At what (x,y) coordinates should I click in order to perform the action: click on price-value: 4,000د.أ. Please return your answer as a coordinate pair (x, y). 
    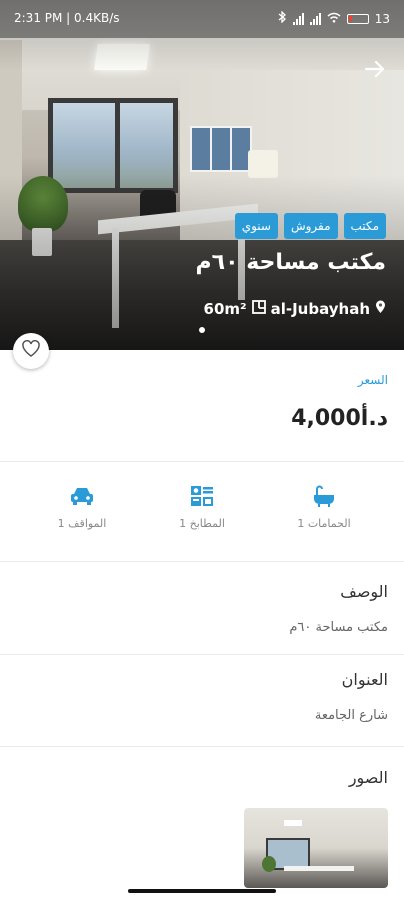
    Looking at the image, I should click on (339, 418).